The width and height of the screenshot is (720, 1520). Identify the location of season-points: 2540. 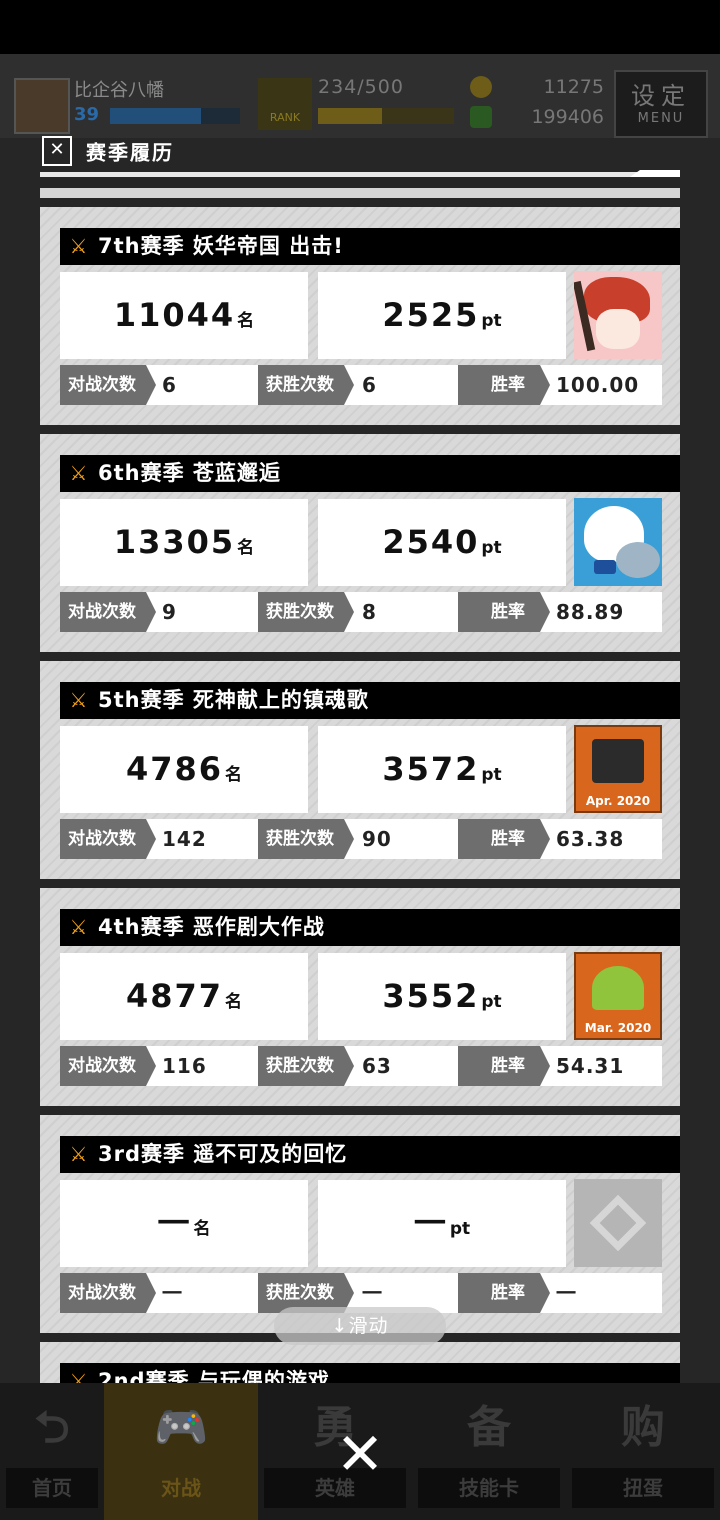
(431, 542).